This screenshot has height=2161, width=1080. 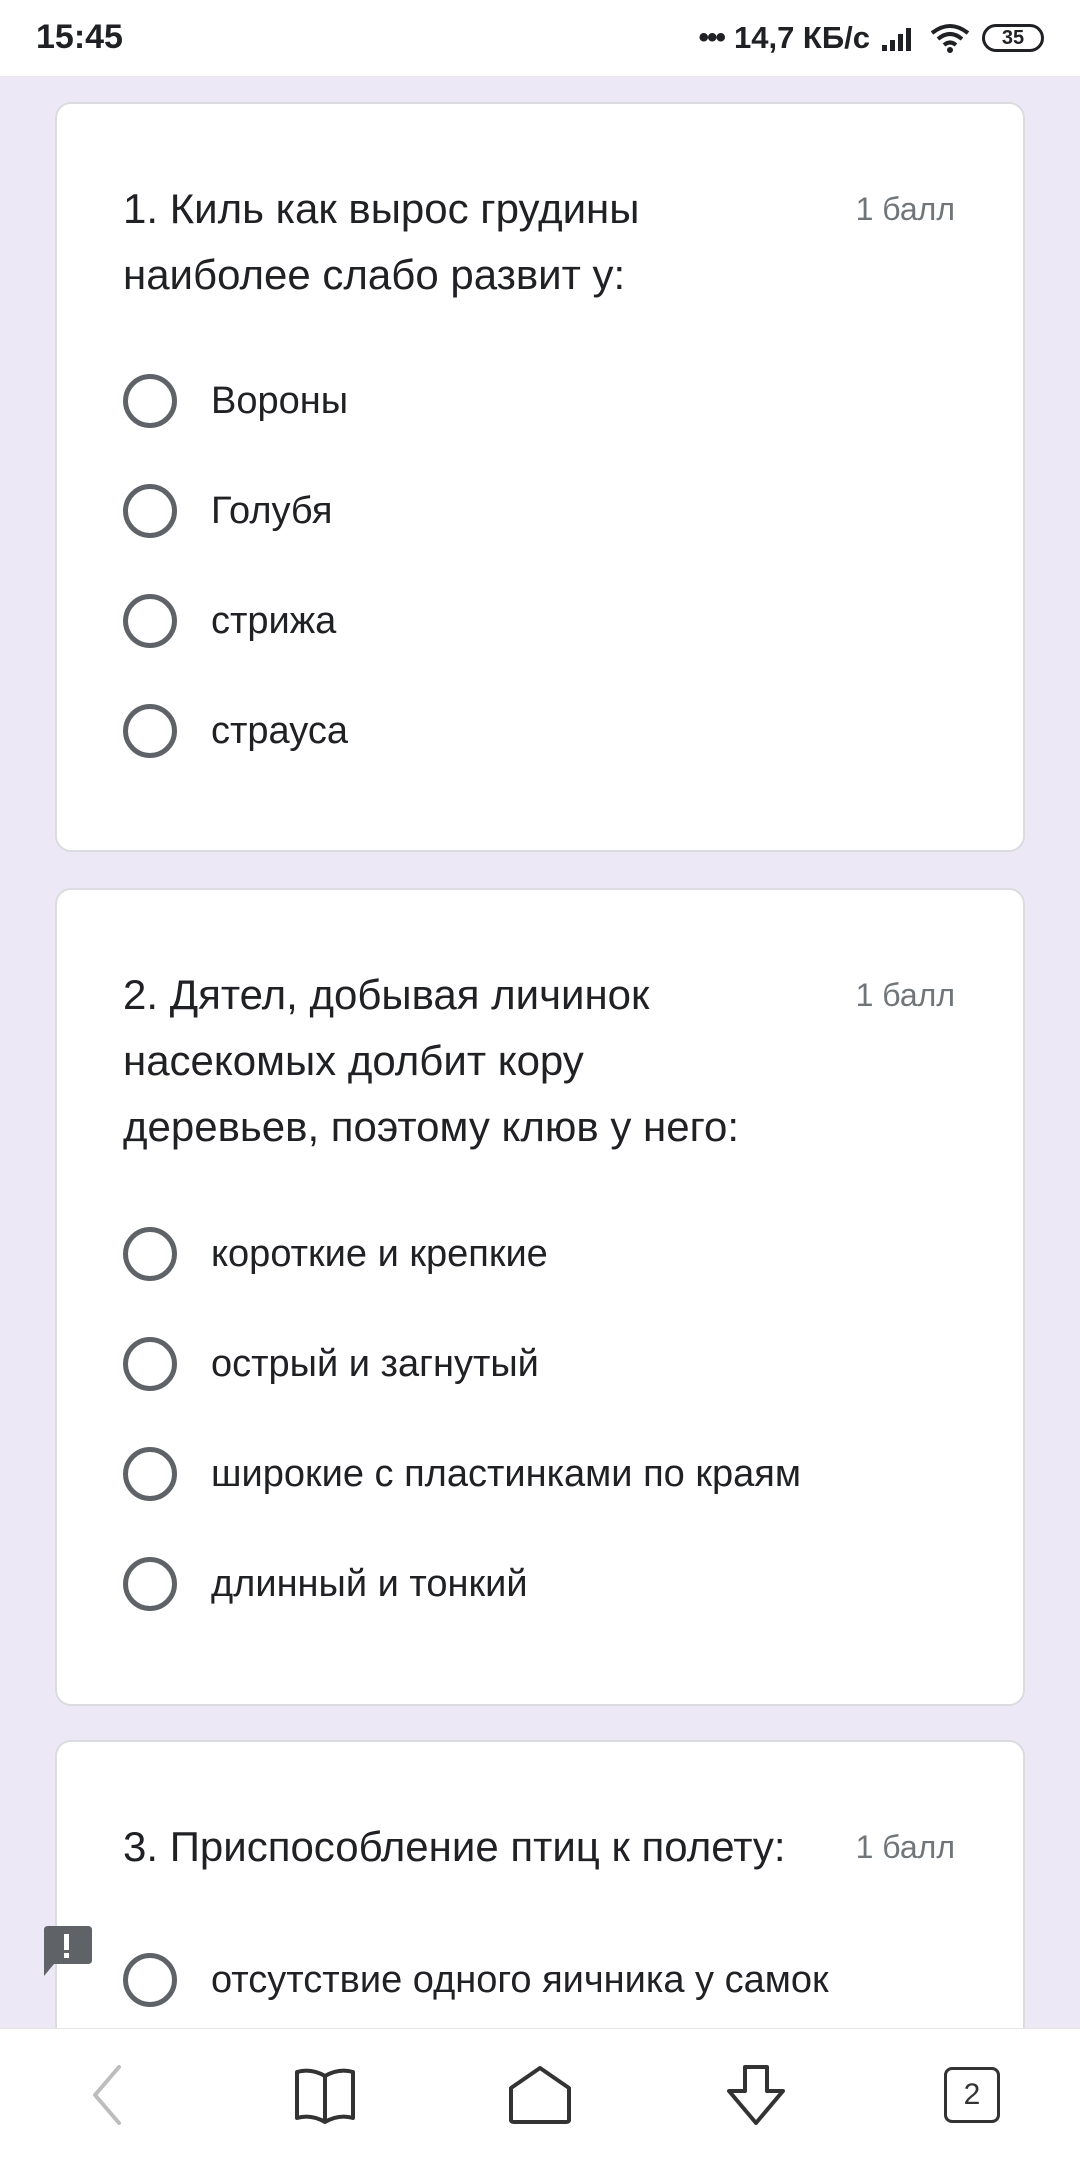 I want to click on battery-icon: 35, so click(x=1013, y=38).